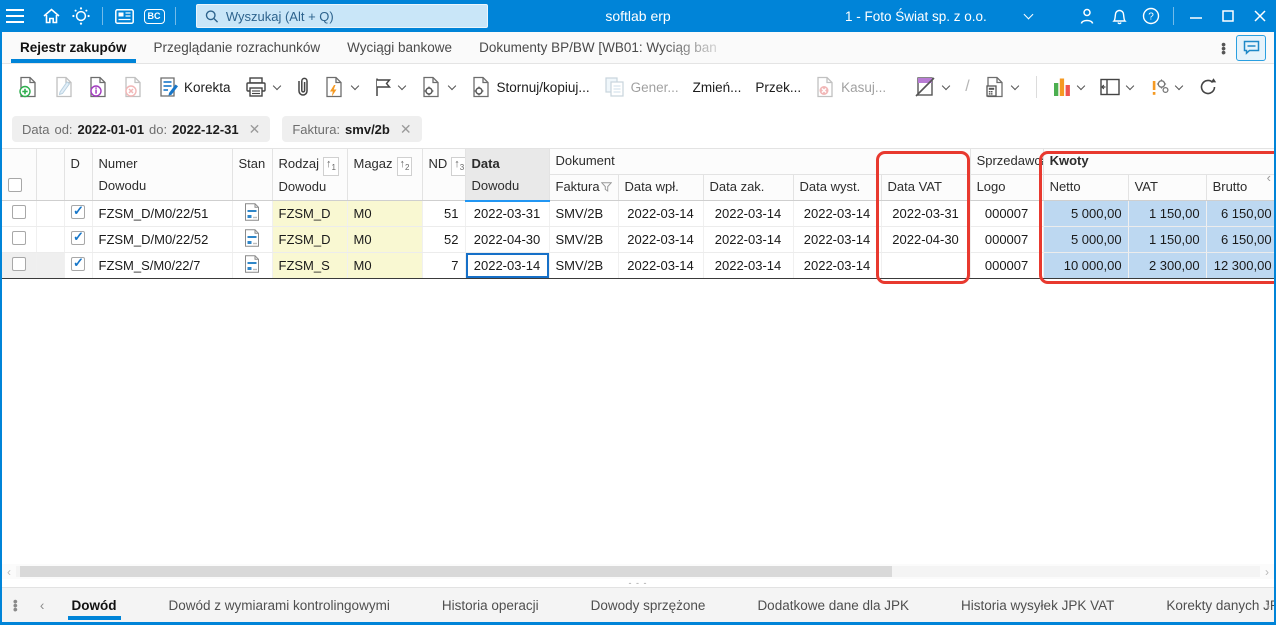  Describe the element at coordinates (237, 47) in the screenshot. I see `tab-przegladanie-rozrachunkow: Przeglądanie rozrachunków` at that location.